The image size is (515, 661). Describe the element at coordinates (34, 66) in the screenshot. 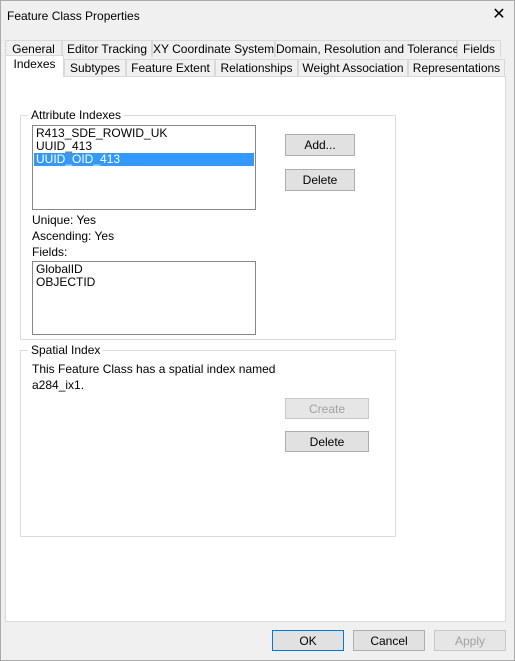

I see `tab-indexes: Indexes` at that location.